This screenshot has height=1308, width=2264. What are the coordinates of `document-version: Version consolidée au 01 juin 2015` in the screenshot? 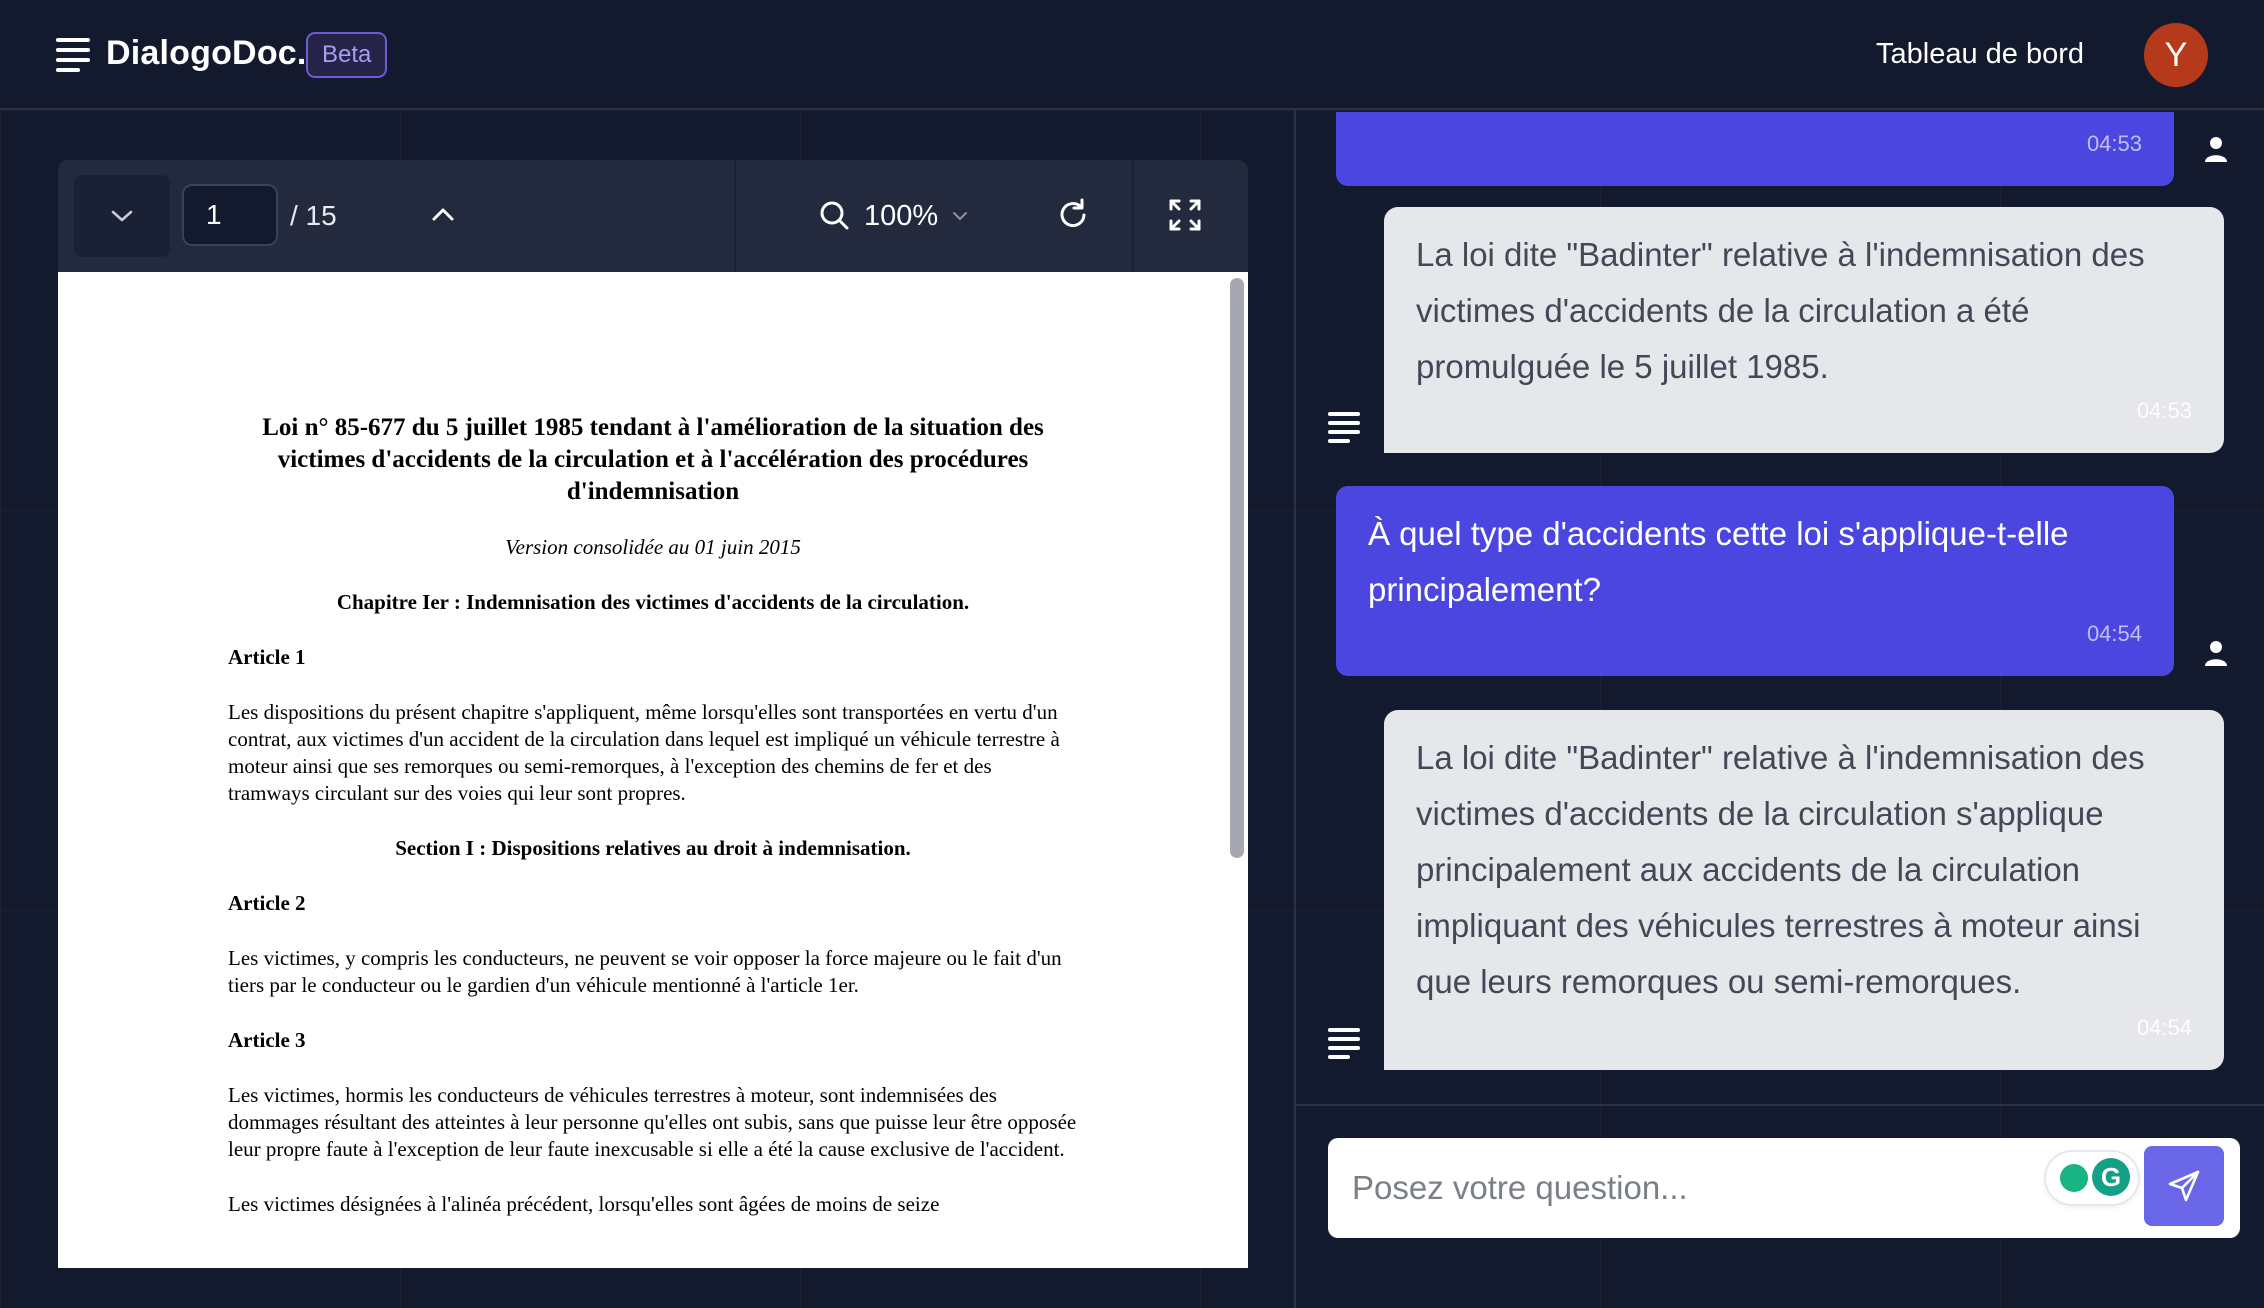 It's located at (653, 547).